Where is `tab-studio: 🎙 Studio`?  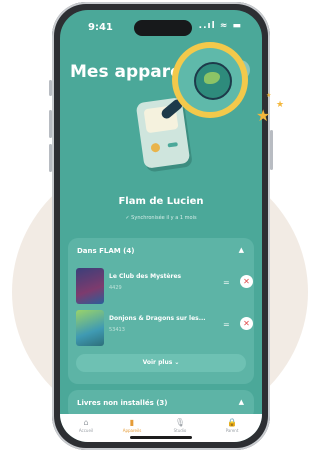
tab-studio: 🎙 Studio is located at coordinates (180, 425).